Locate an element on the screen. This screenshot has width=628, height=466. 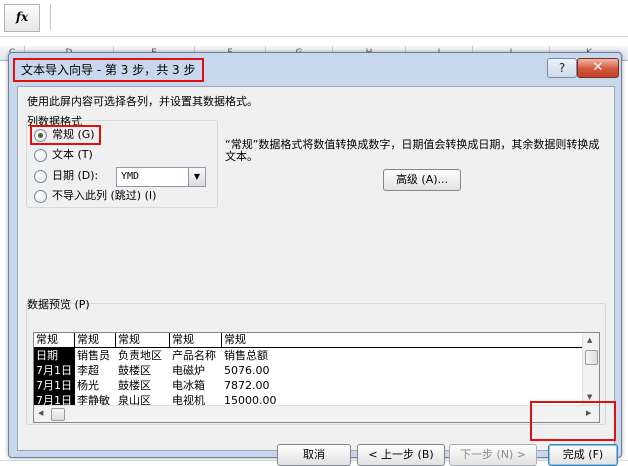
instruction-text: 使用此屏内容可选择各列，并设置其数据格式。 is located at coordinates (142, 101).